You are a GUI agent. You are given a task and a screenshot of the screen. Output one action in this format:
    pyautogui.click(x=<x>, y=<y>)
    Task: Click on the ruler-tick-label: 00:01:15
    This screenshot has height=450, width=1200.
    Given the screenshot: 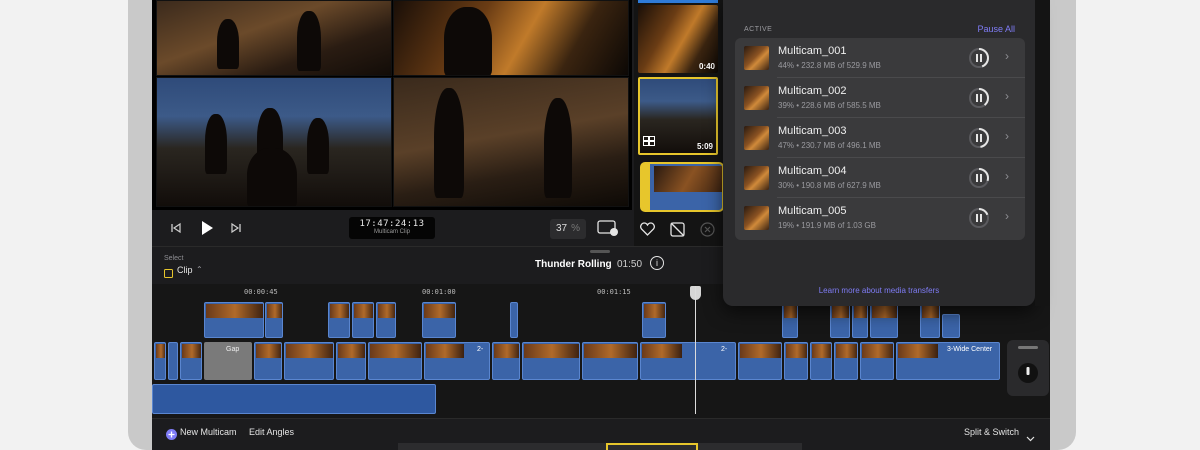 What is the action you would take?
    pyautogui.click(x=614, y=292)
    